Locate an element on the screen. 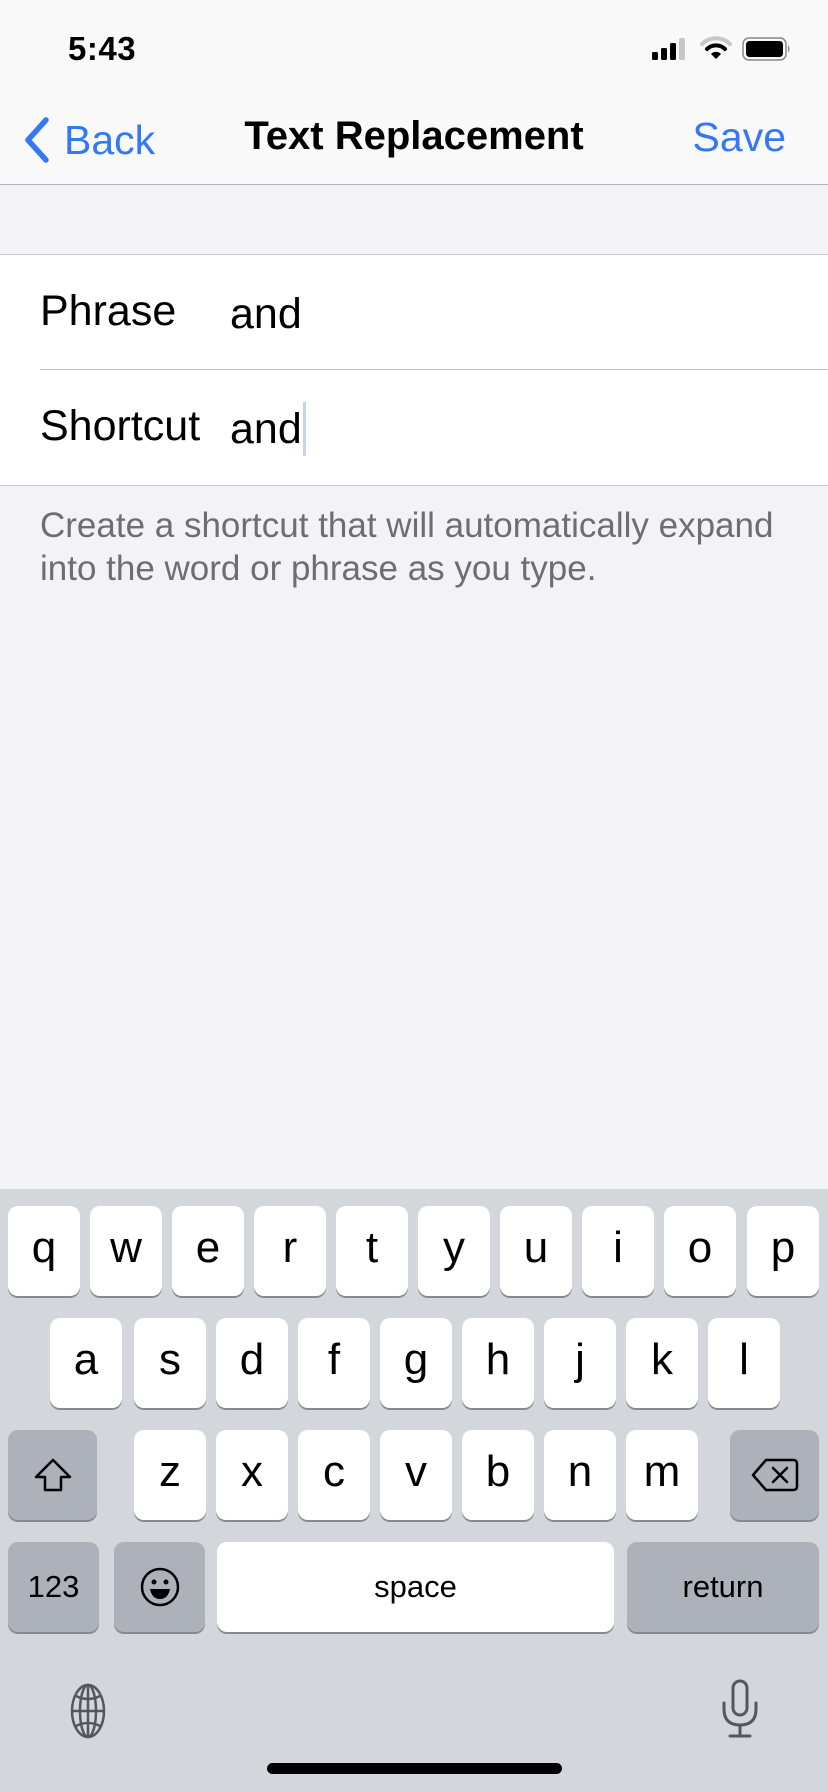  return-key: return is located at coordinates (723, 1587).